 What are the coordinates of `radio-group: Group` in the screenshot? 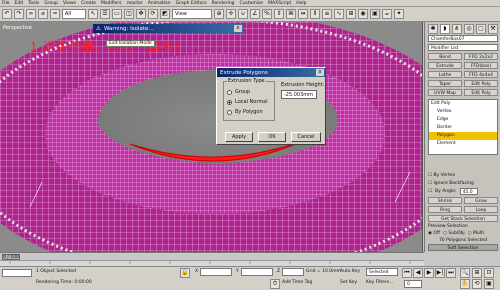 It's located at (249, 92).